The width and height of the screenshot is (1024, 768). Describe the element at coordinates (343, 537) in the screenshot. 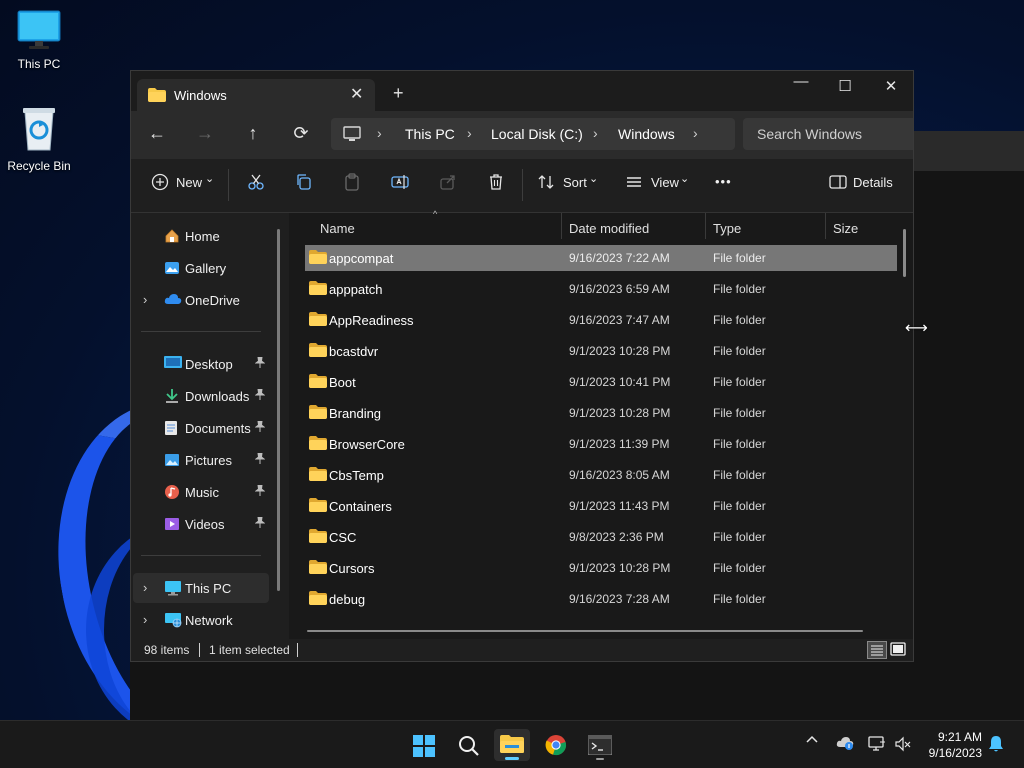

I see `file-name: CSC` at that location.